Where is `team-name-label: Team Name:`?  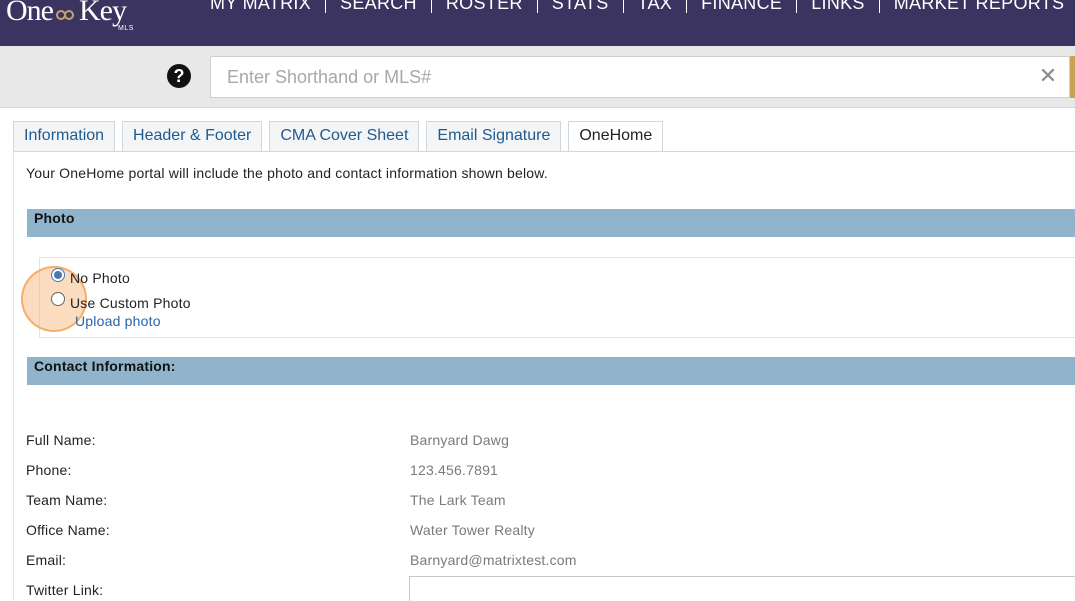
team-name-label: Team Name: is located at coordinates (67, 500).